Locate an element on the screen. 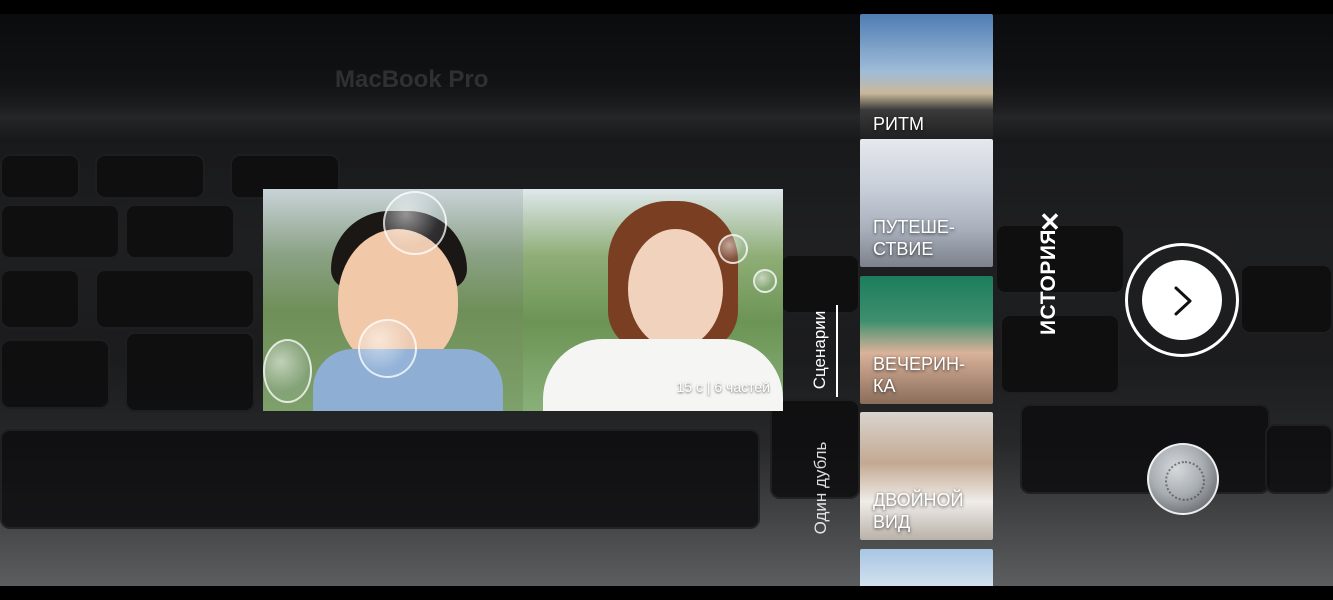 This screenshot has width=1333, height=600. next-button is located at coordinates (1182, 300).